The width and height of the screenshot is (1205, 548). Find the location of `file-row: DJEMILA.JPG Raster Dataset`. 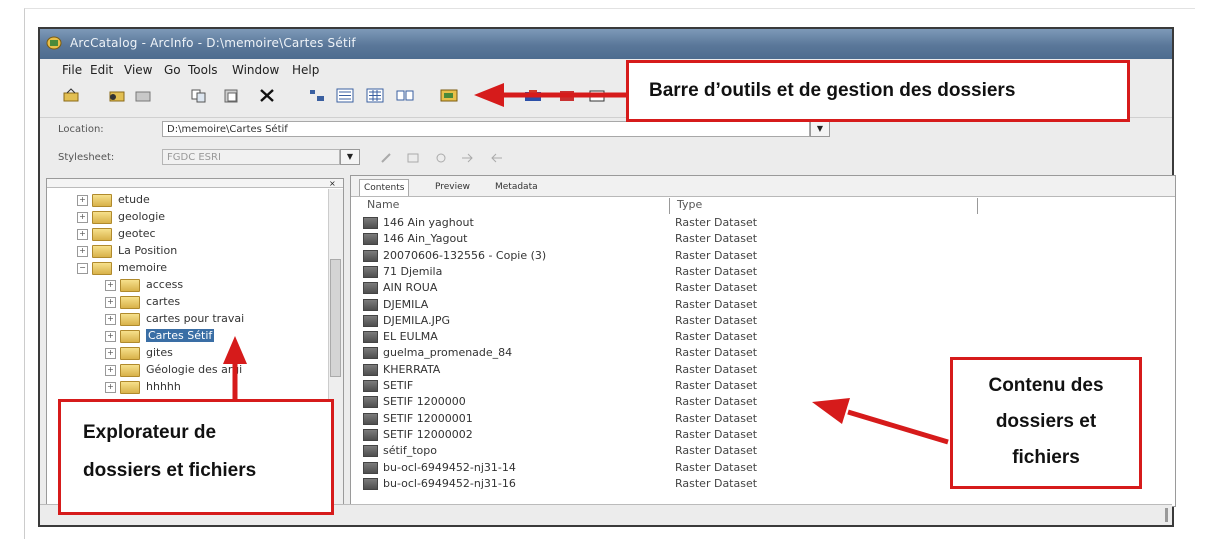

file-row: DJEMILA.JPG Raster Dataset is located at coordinates (560, 321).